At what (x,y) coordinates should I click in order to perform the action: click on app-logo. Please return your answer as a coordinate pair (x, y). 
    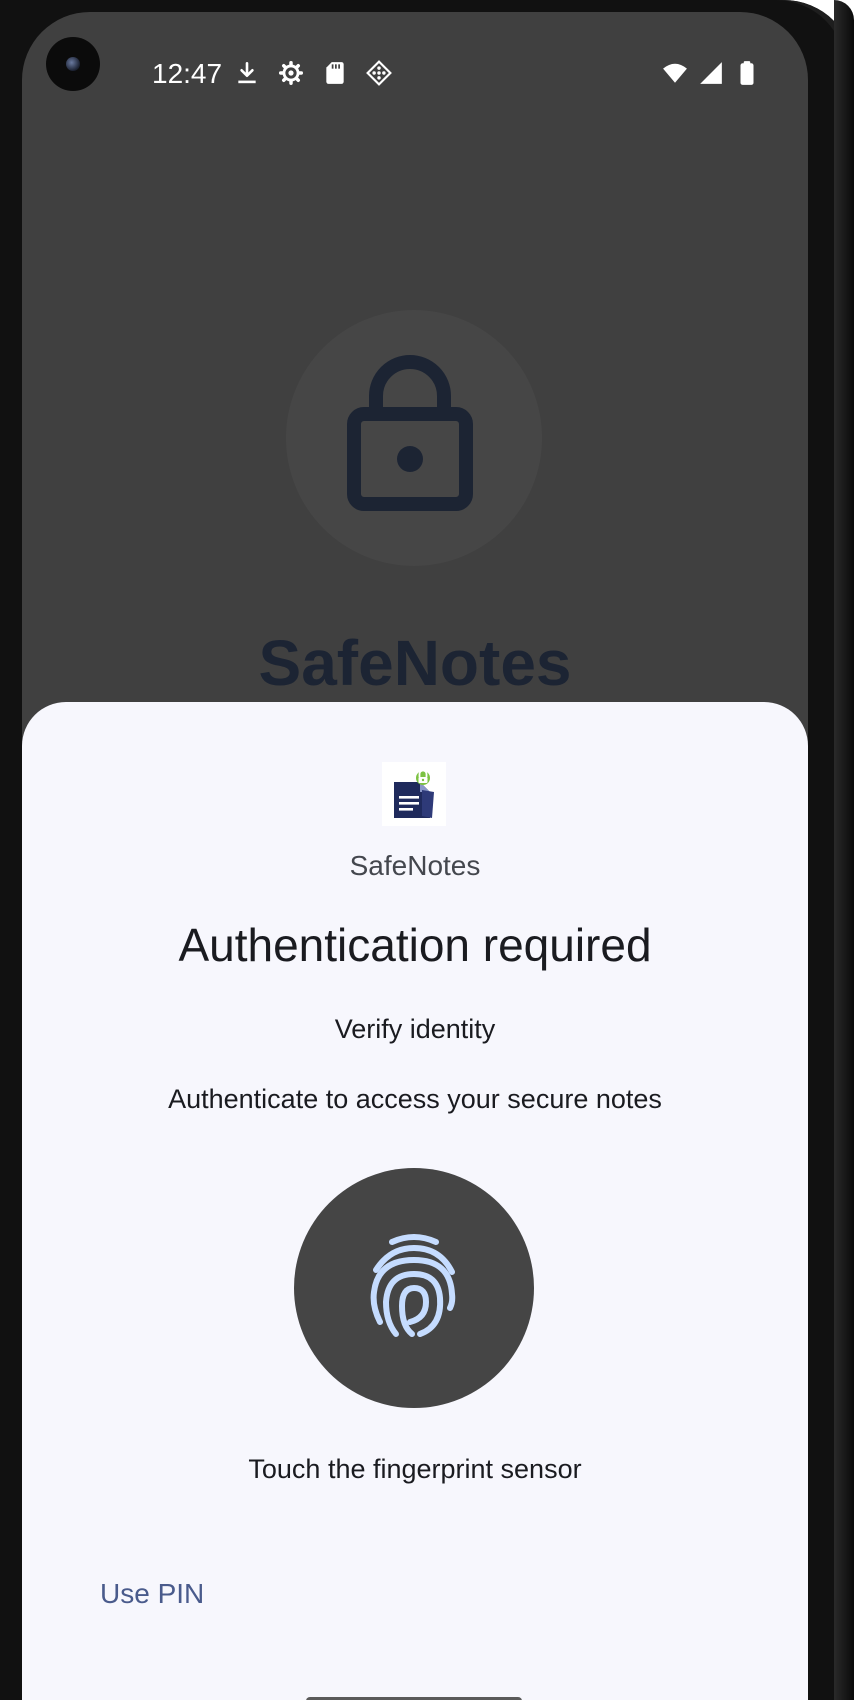
    Looking at the image, I should click on (414, 794).